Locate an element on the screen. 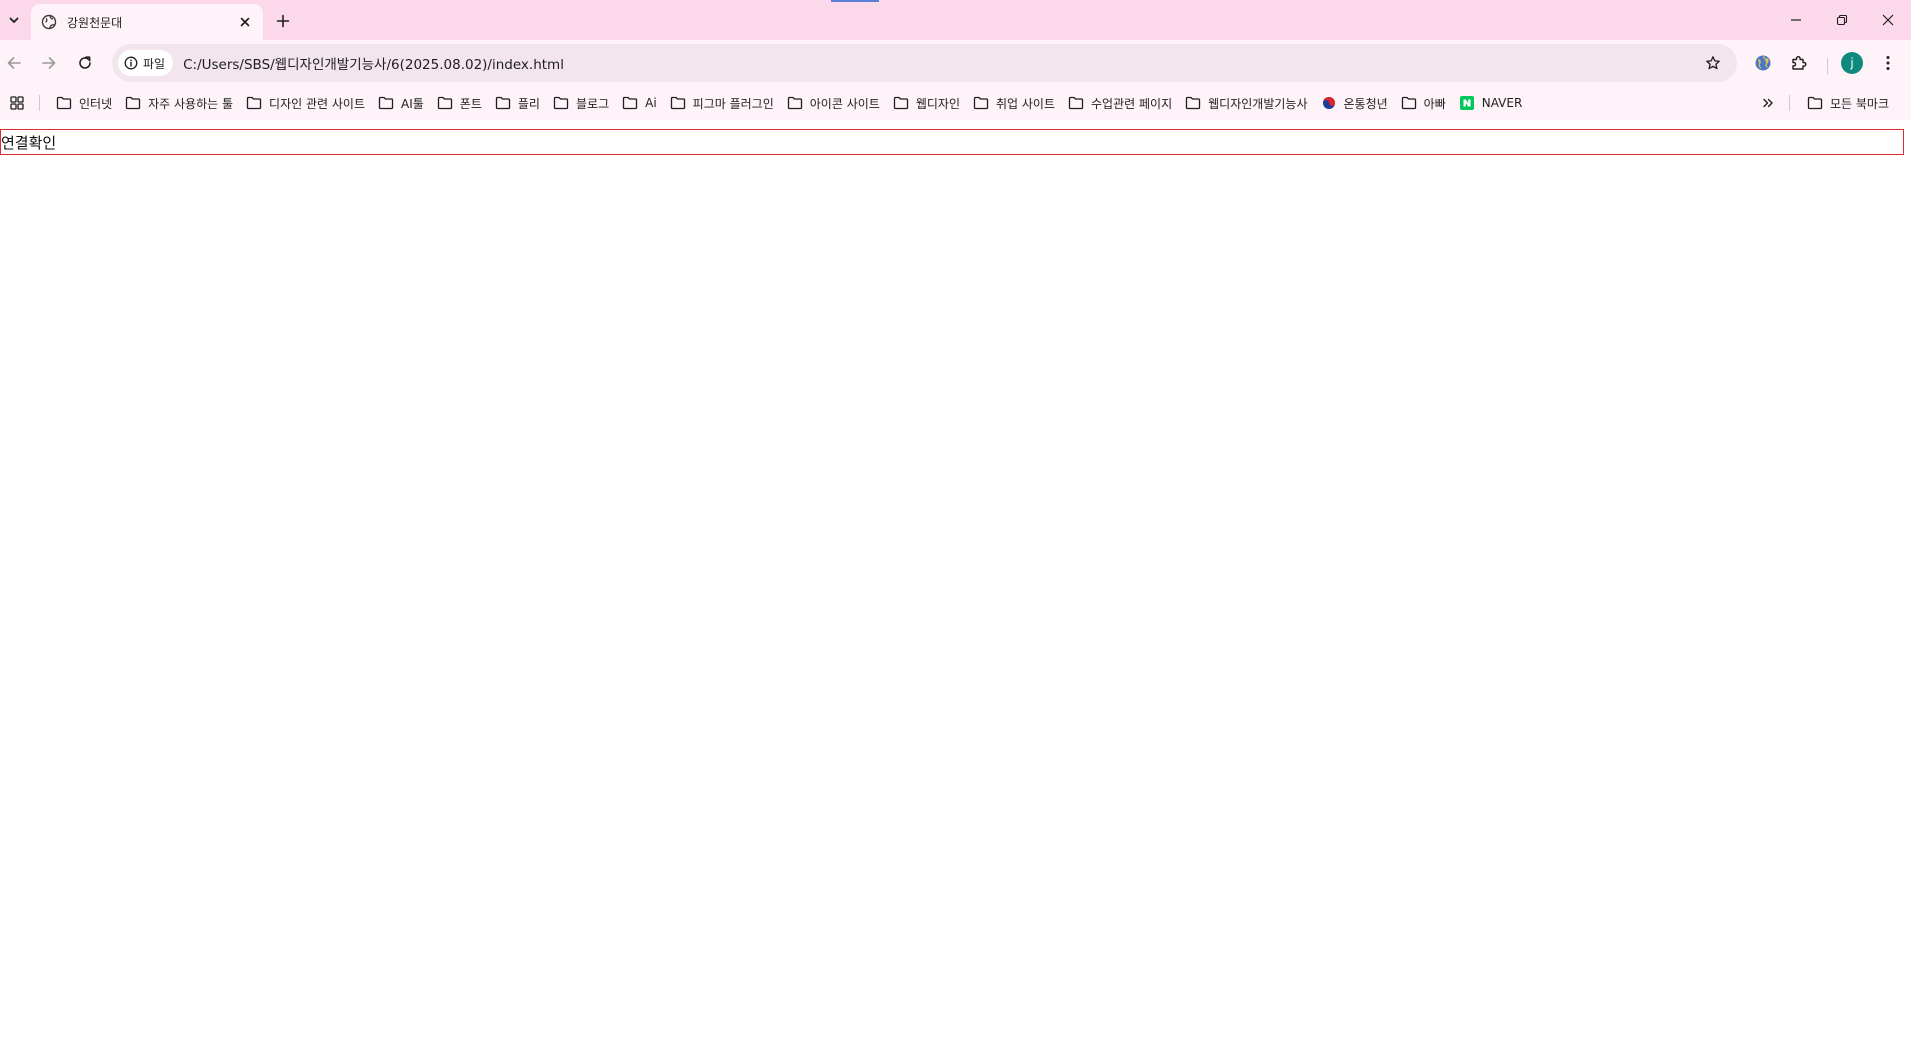 Image resolution: width=1911 pixels, height=1040 pixels. plus-icon is located at coordinates (283, 21).